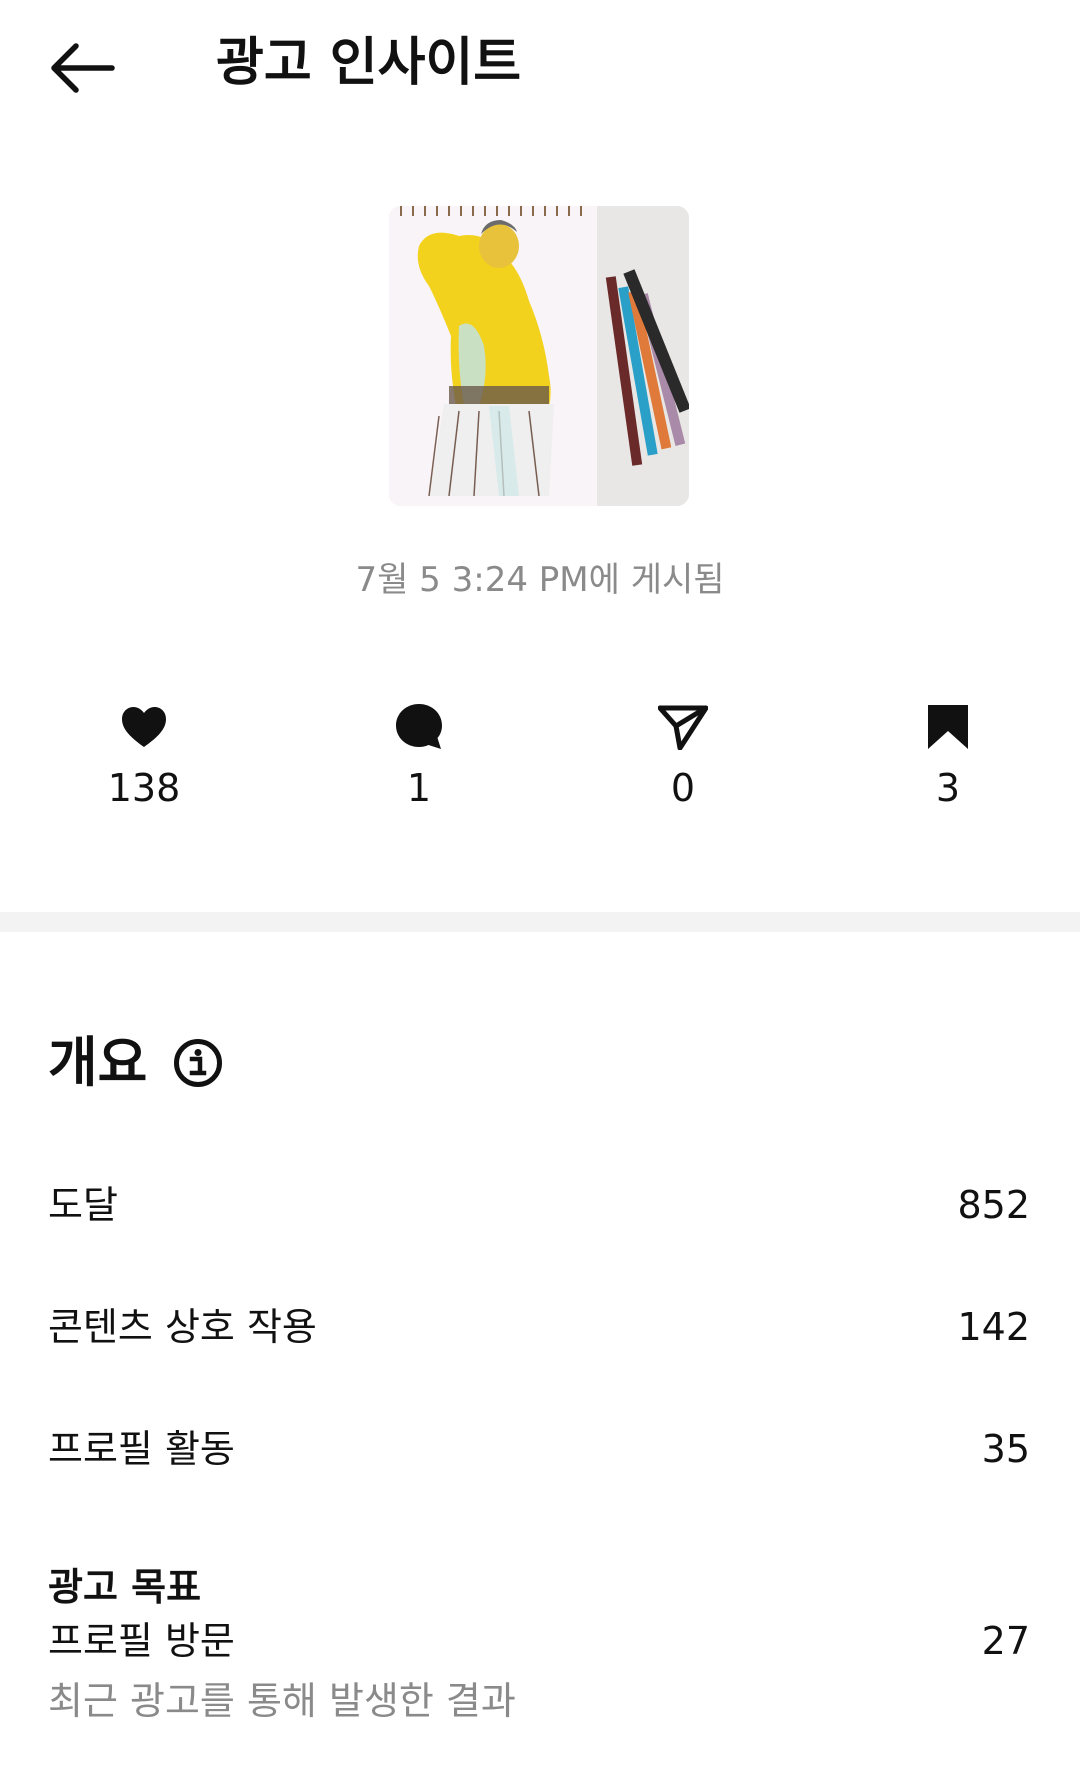 Image resolution: width=1080 pixels, height=1771 pixels. I want to click on metric-value: 27, so click(1005, 1641).